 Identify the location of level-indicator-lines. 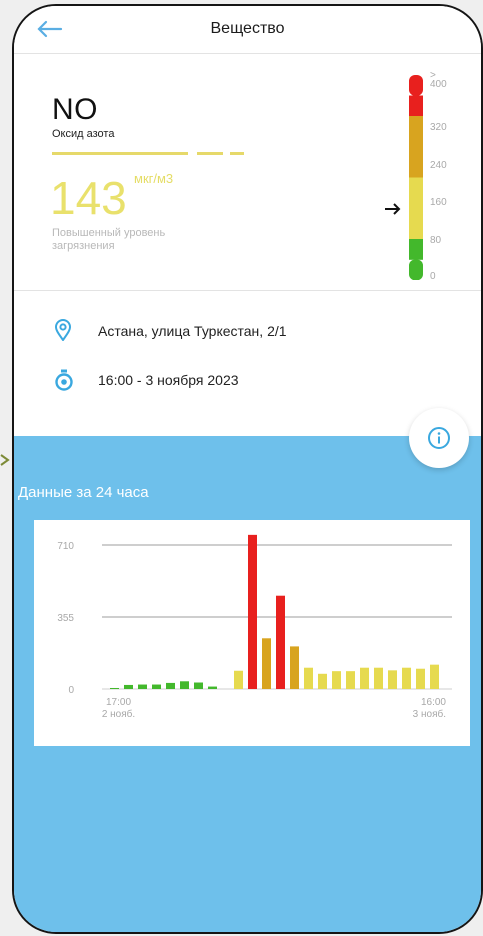
(148, 153).